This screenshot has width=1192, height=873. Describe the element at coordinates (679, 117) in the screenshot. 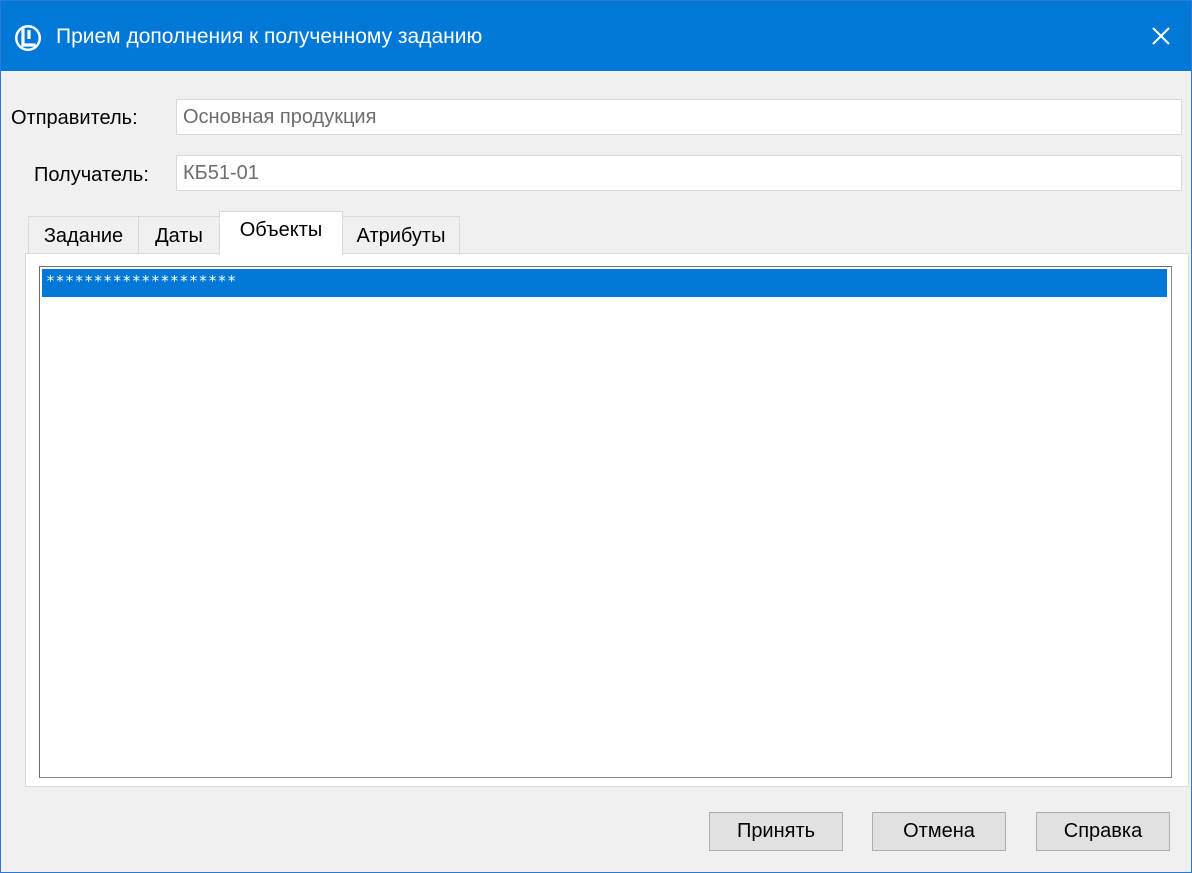

I see `sender-field: Основная продукция` at that location.